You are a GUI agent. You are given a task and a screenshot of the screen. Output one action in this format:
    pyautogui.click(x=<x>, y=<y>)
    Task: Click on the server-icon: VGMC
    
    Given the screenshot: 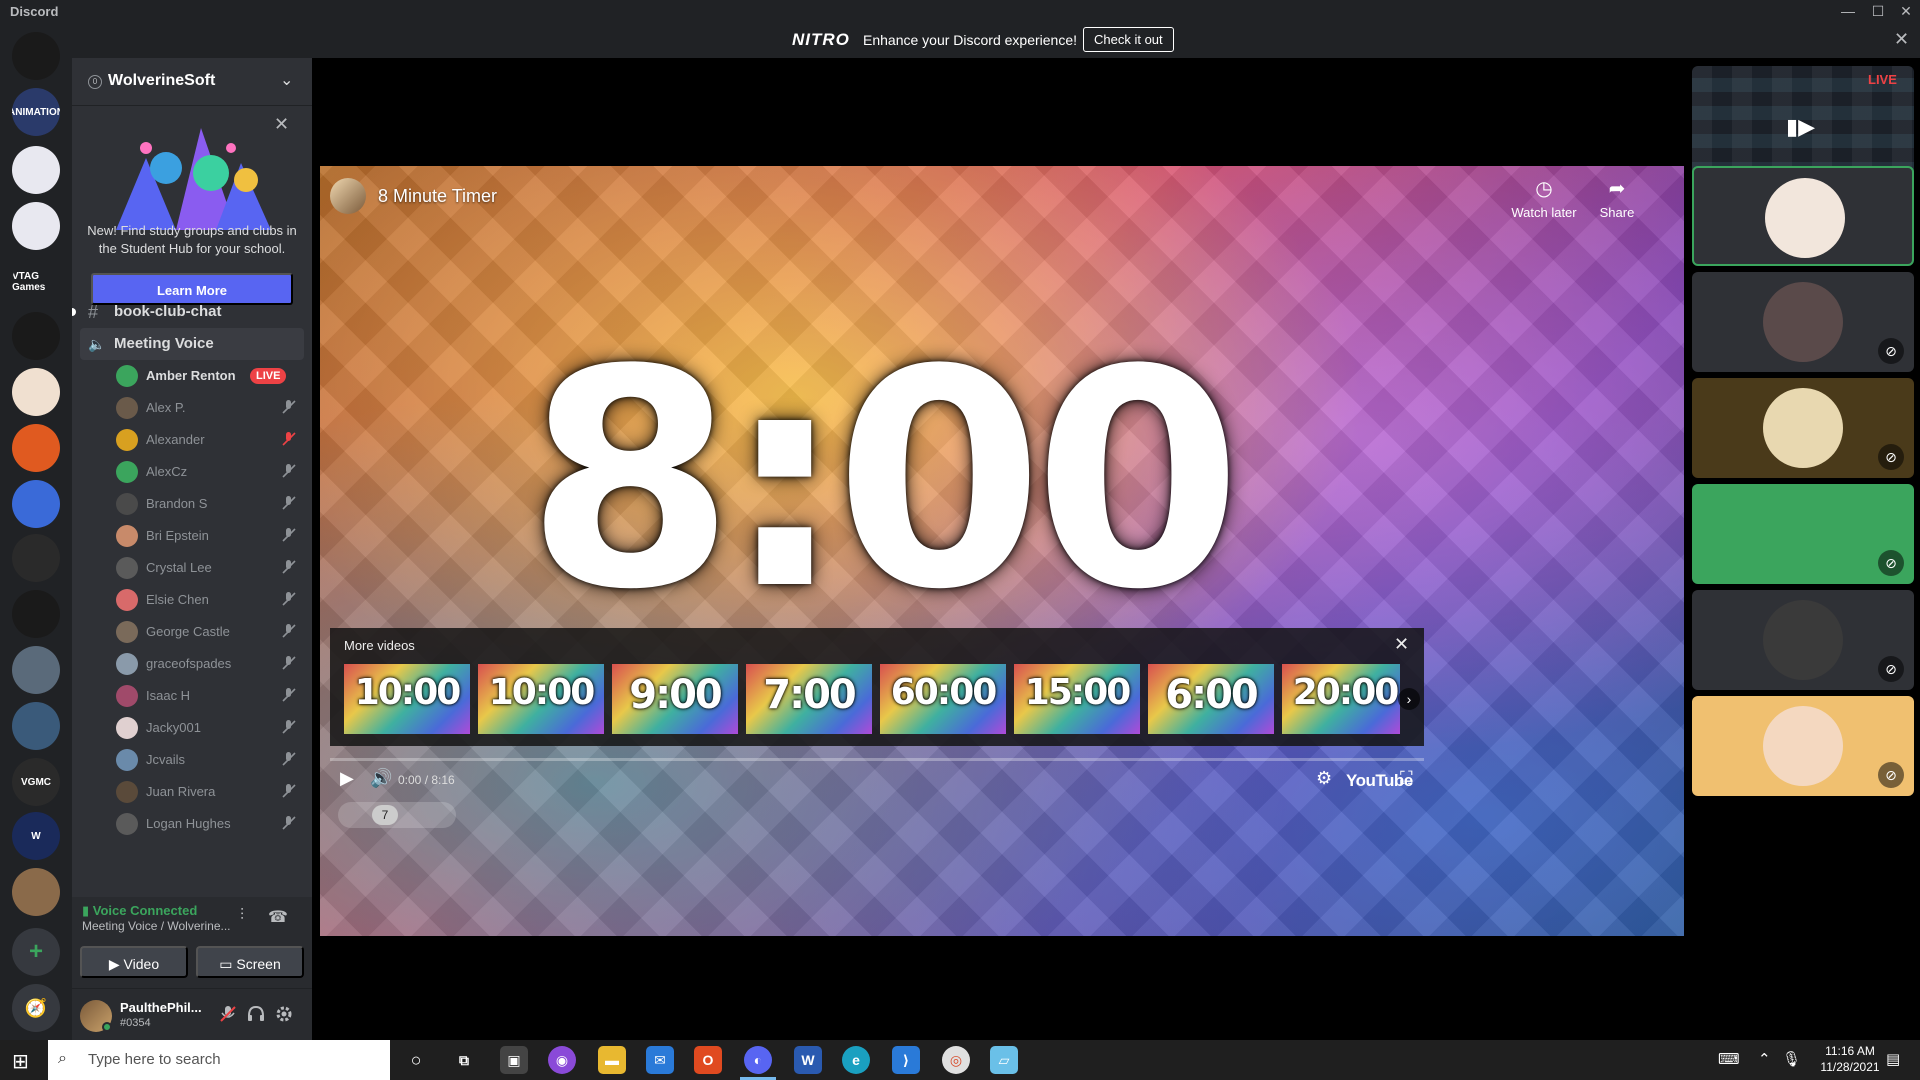 What is the action you would take?
    pyautogui.click(x=36, y=782)
    